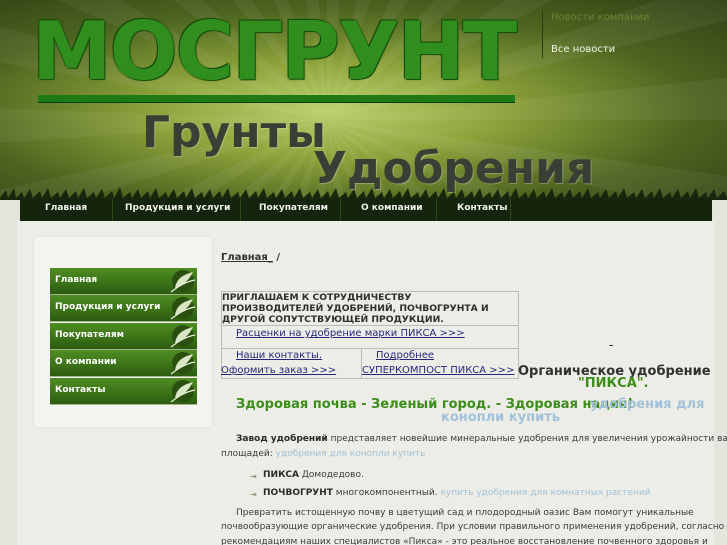 Image resolution: width=727 pixels, height=545 pixels. What do you see at coordinates (613, 383) in the screenshot?
I see `piksa-brand-title: "ПИКСА".` at bounding box center [613, 383].